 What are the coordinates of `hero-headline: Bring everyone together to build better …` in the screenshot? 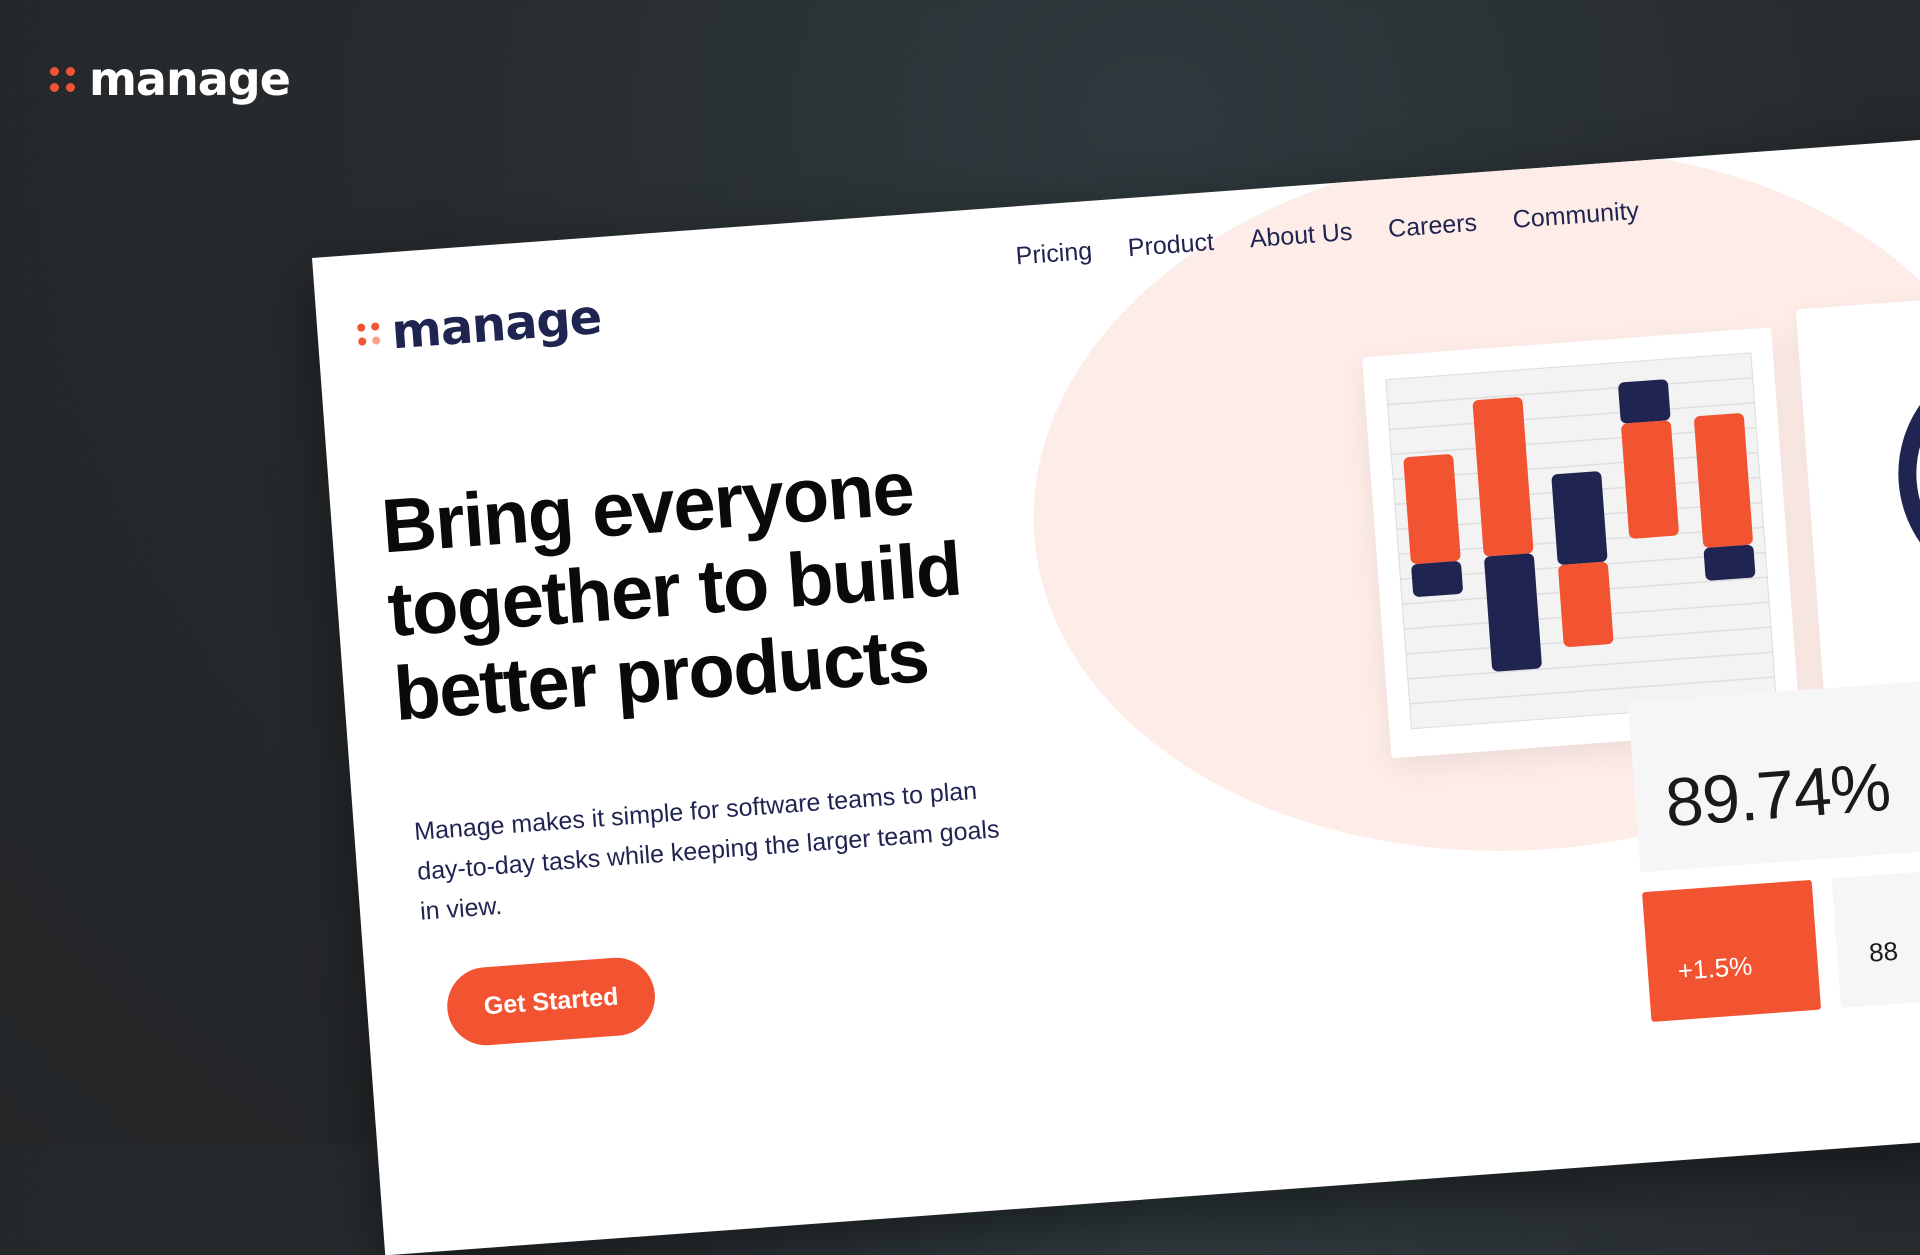 It's located at (671, 591).